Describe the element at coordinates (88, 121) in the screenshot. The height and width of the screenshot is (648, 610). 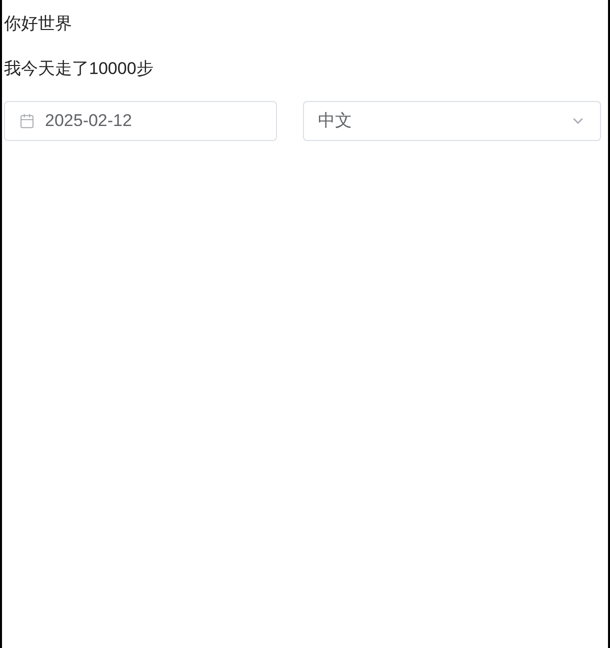
I see `date-value: 2025-02-12` at that location.